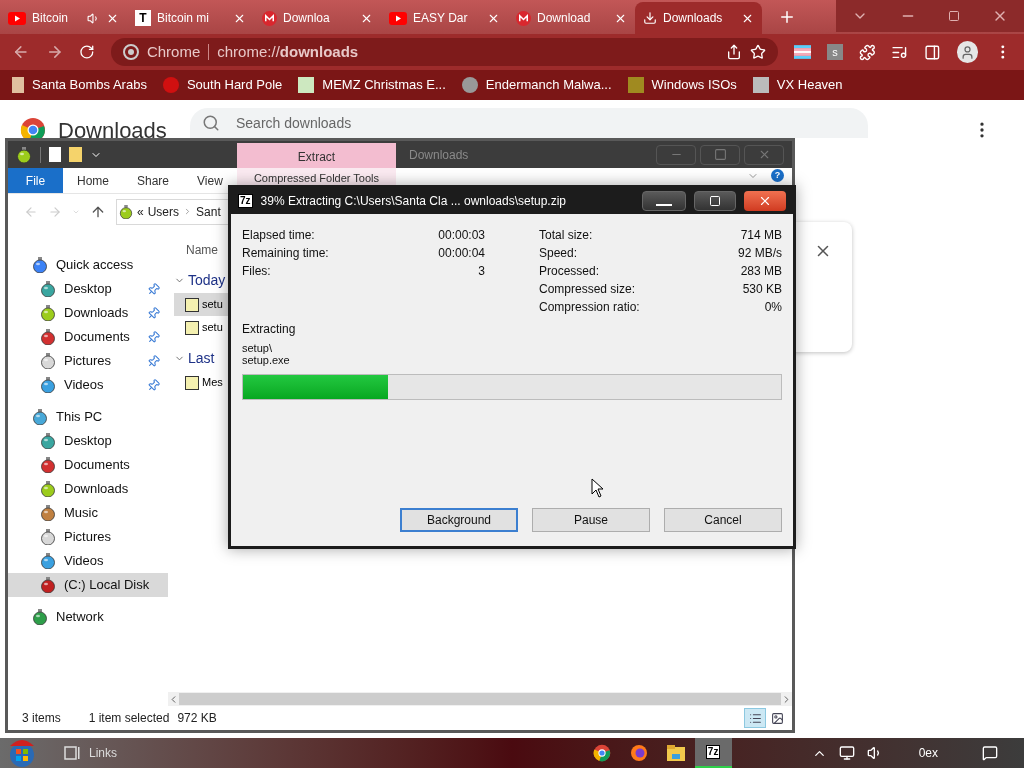 The image size is (1024, 768). I want to click on group-header: Today, so click(207, 280).